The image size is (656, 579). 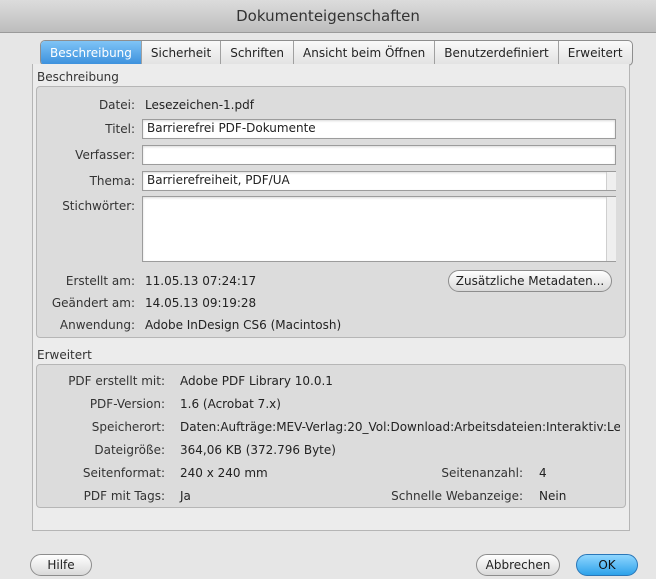 What do you see at coordinates (497, 53) in the screenshot?
I see `tab-benutzerdefiniert: Benutzerdefiniert` at bounding box center [497, 53].